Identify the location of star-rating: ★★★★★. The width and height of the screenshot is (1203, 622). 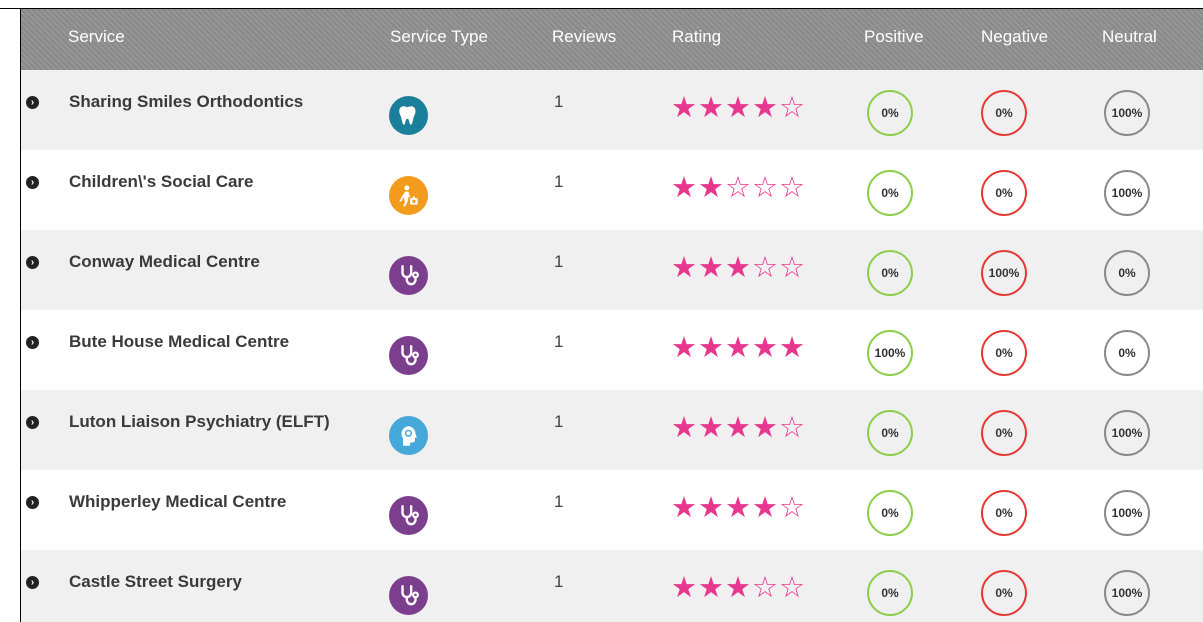
(738, 347).